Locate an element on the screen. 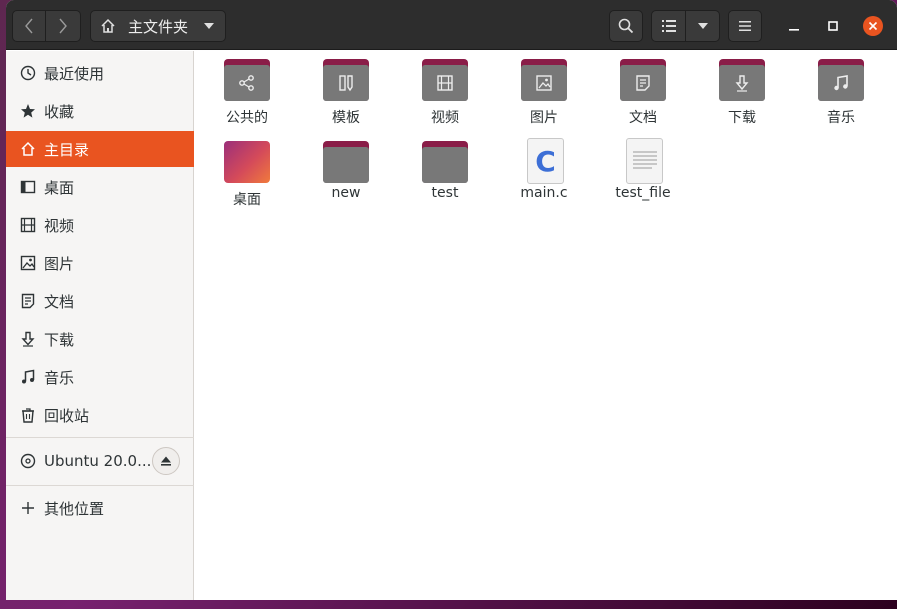 This screenshot has height=609, width=897. file-item-main-c: C main.c is located at coordinates (541, 173).